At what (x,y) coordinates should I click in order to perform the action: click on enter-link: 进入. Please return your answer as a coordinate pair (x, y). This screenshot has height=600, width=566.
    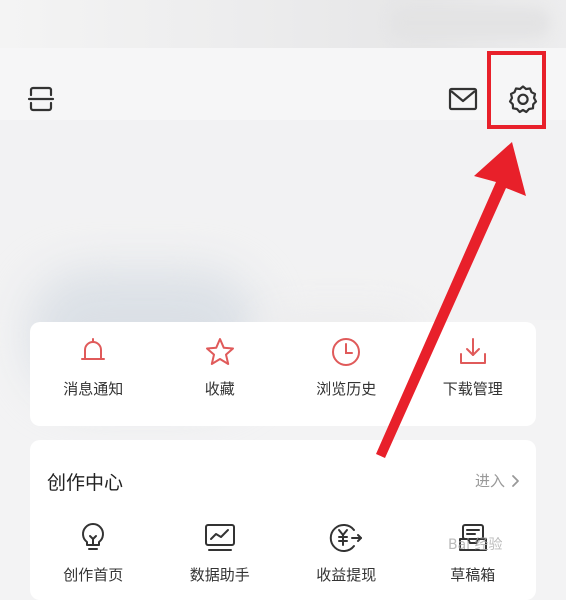
    Looking at the image, I should click on (497, 480).